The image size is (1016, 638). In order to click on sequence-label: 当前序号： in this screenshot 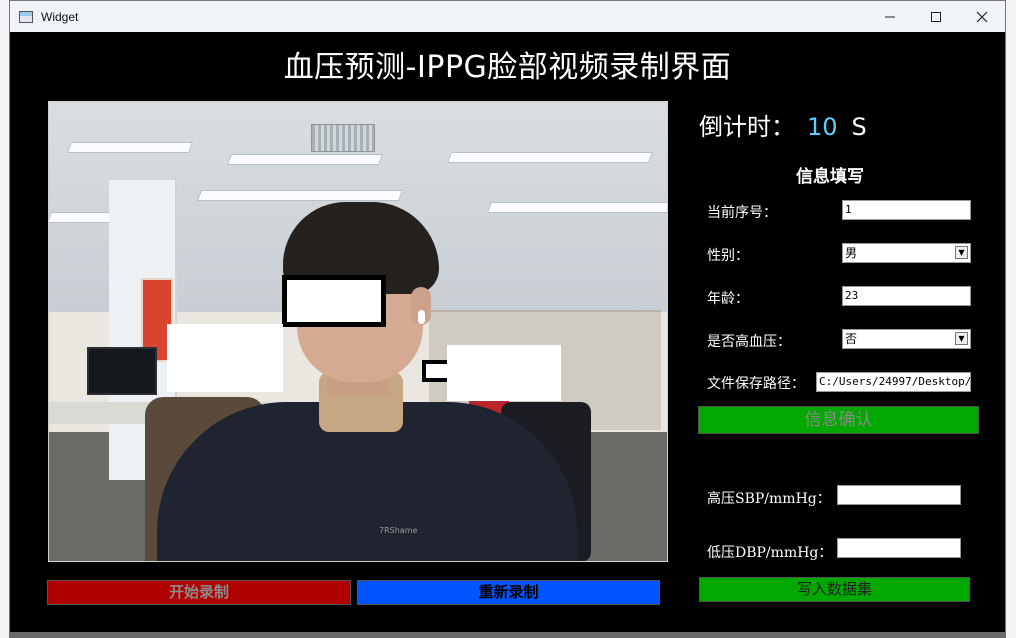, I will do `click(742, 213)`.